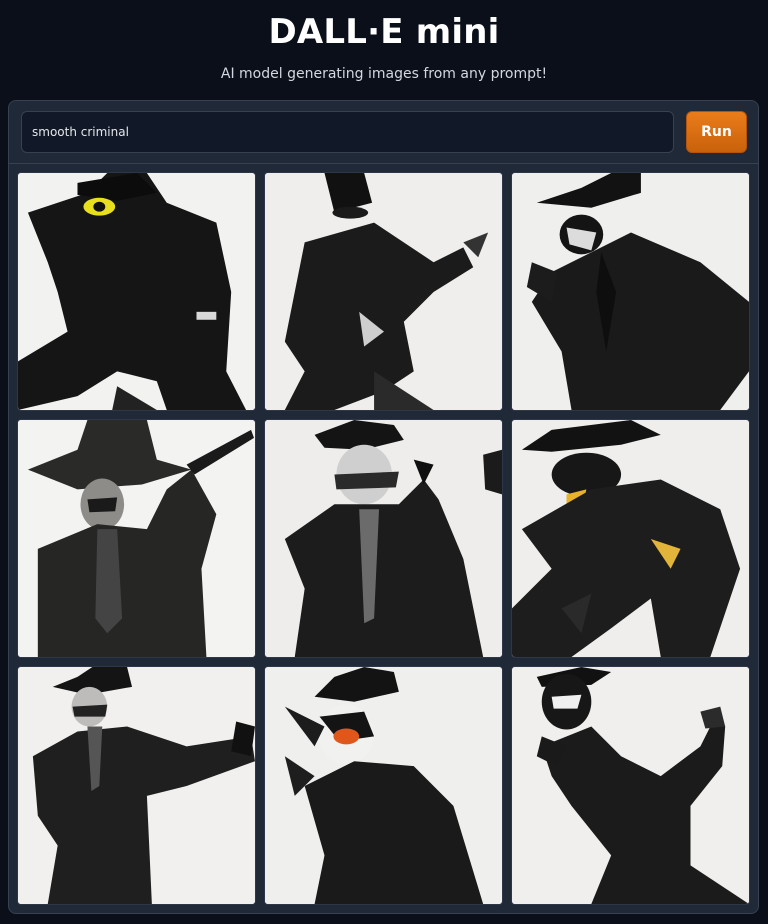 Image resolution: width=768 pixels, height=924 pixels. I want to click on image-4-figure, so click(136, 538).